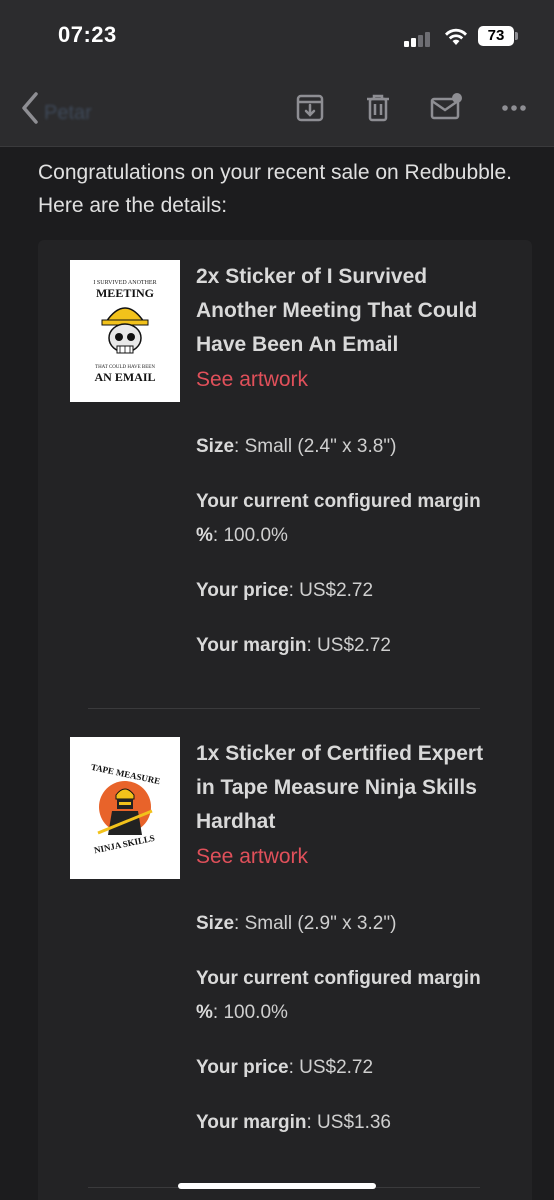  I want to click on mark-unread-icon, so click(446, 108).